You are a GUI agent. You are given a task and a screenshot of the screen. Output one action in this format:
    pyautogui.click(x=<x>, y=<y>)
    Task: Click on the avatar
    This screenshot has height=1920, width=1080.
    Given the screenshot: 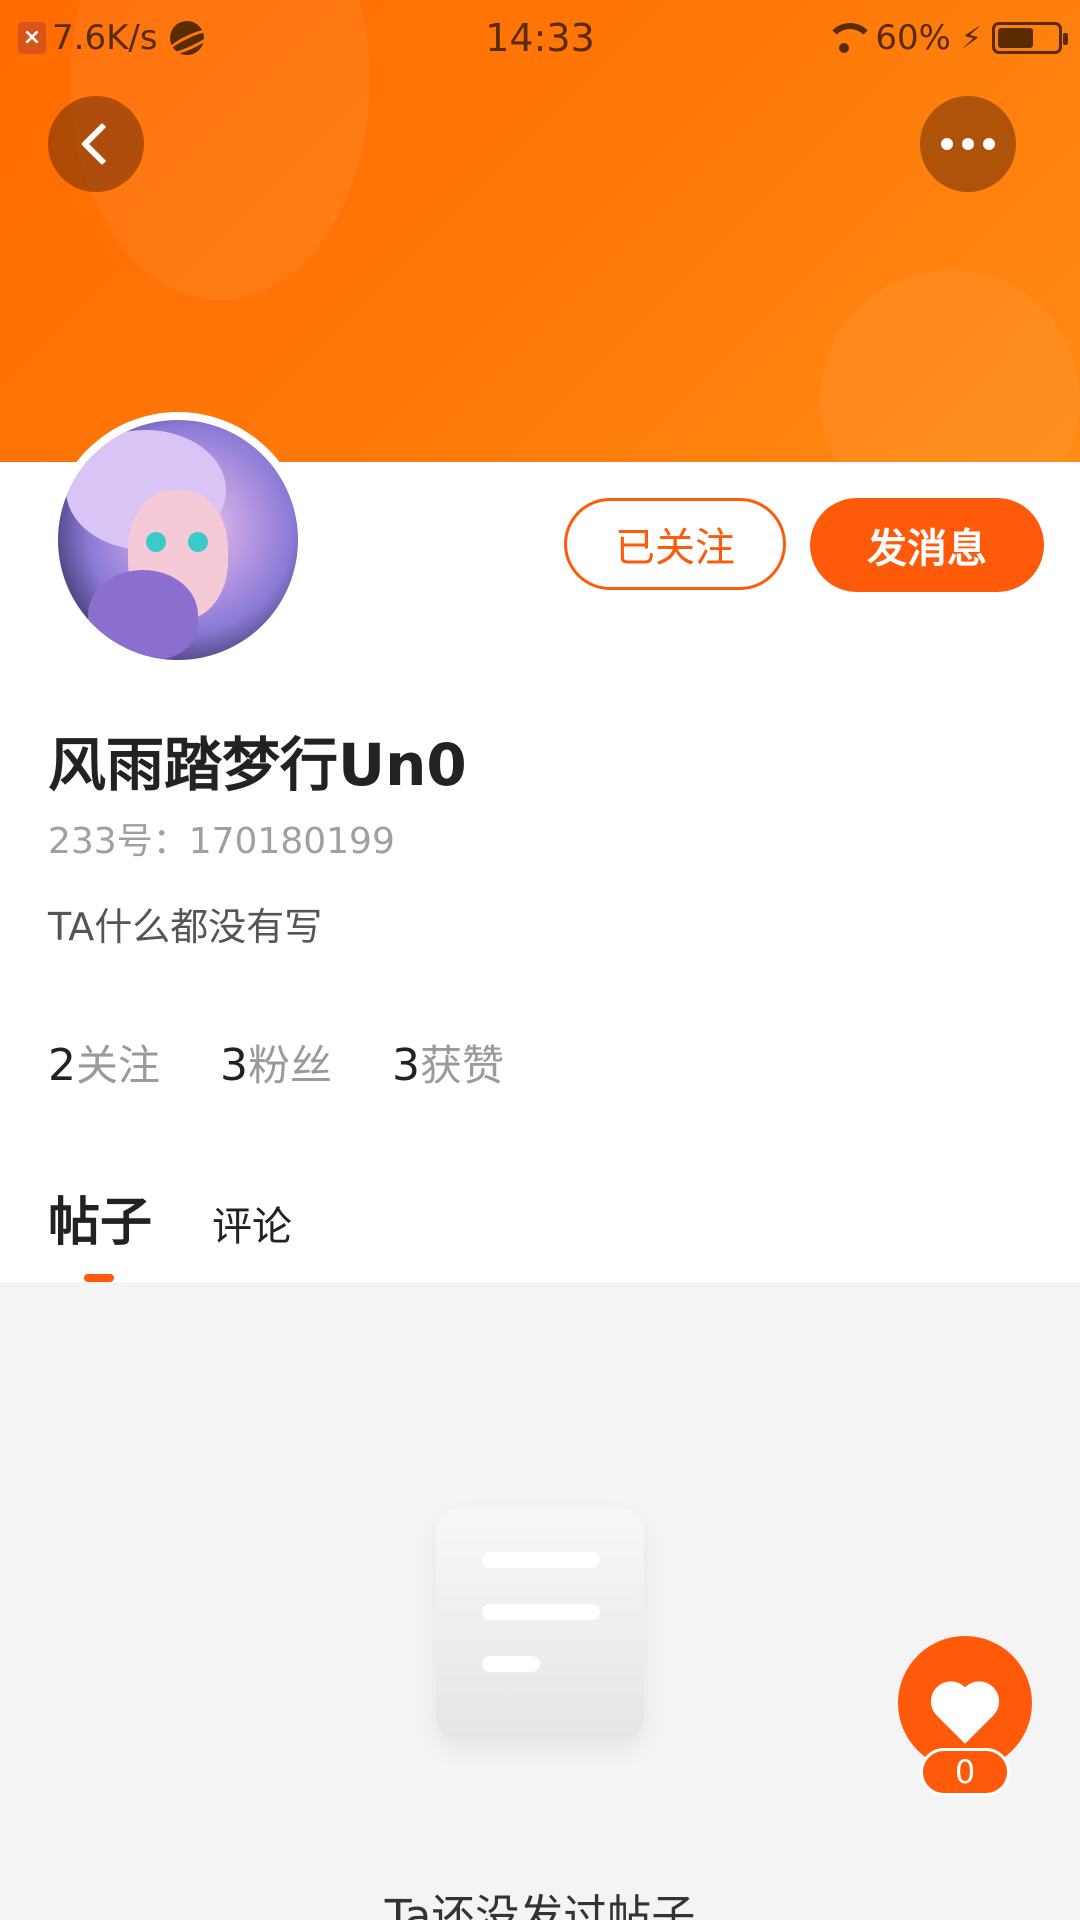 What is the action you would take?
    pyautogui.click(x=178, y=540)
    